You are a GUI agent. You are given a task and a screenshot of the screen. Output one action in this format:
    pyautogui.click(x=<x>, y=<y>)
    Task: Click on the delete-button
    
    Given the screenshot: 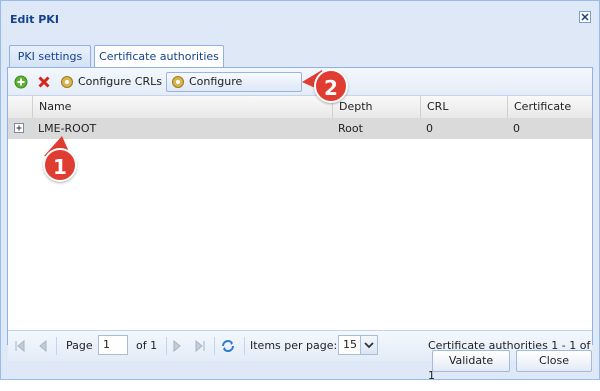 What is the action you would take?
    pyautogui.click(x=44, y=82)
    